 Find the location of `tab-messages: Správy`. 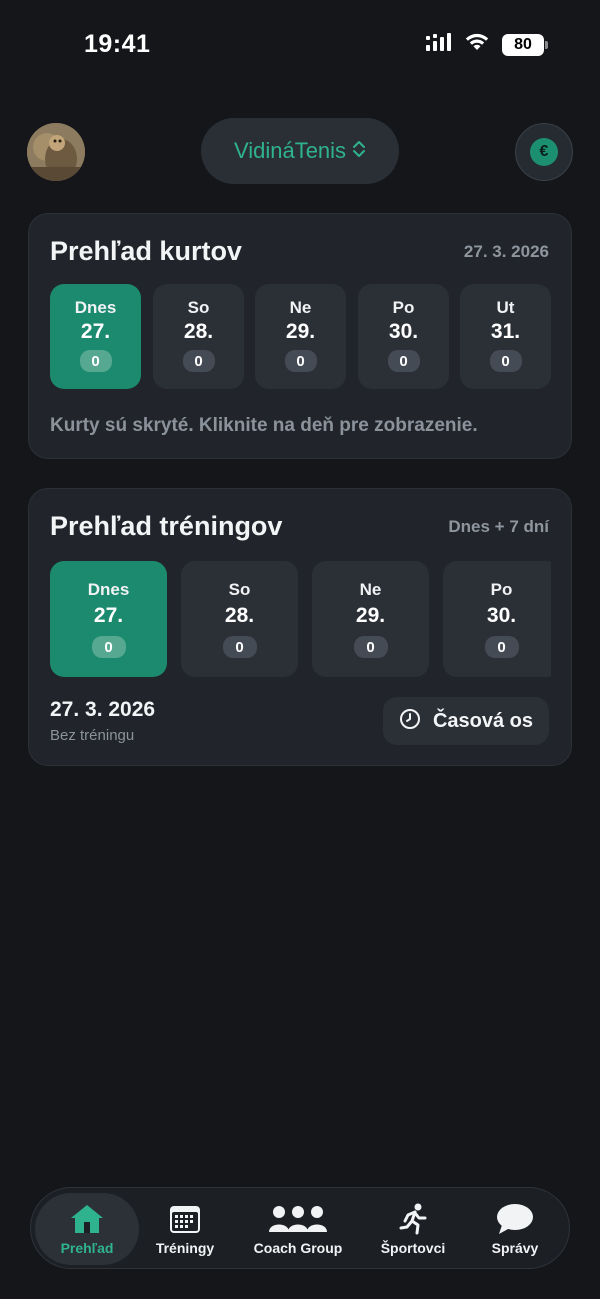

tab-messages: Správy is located at coordinates (515, 1229).